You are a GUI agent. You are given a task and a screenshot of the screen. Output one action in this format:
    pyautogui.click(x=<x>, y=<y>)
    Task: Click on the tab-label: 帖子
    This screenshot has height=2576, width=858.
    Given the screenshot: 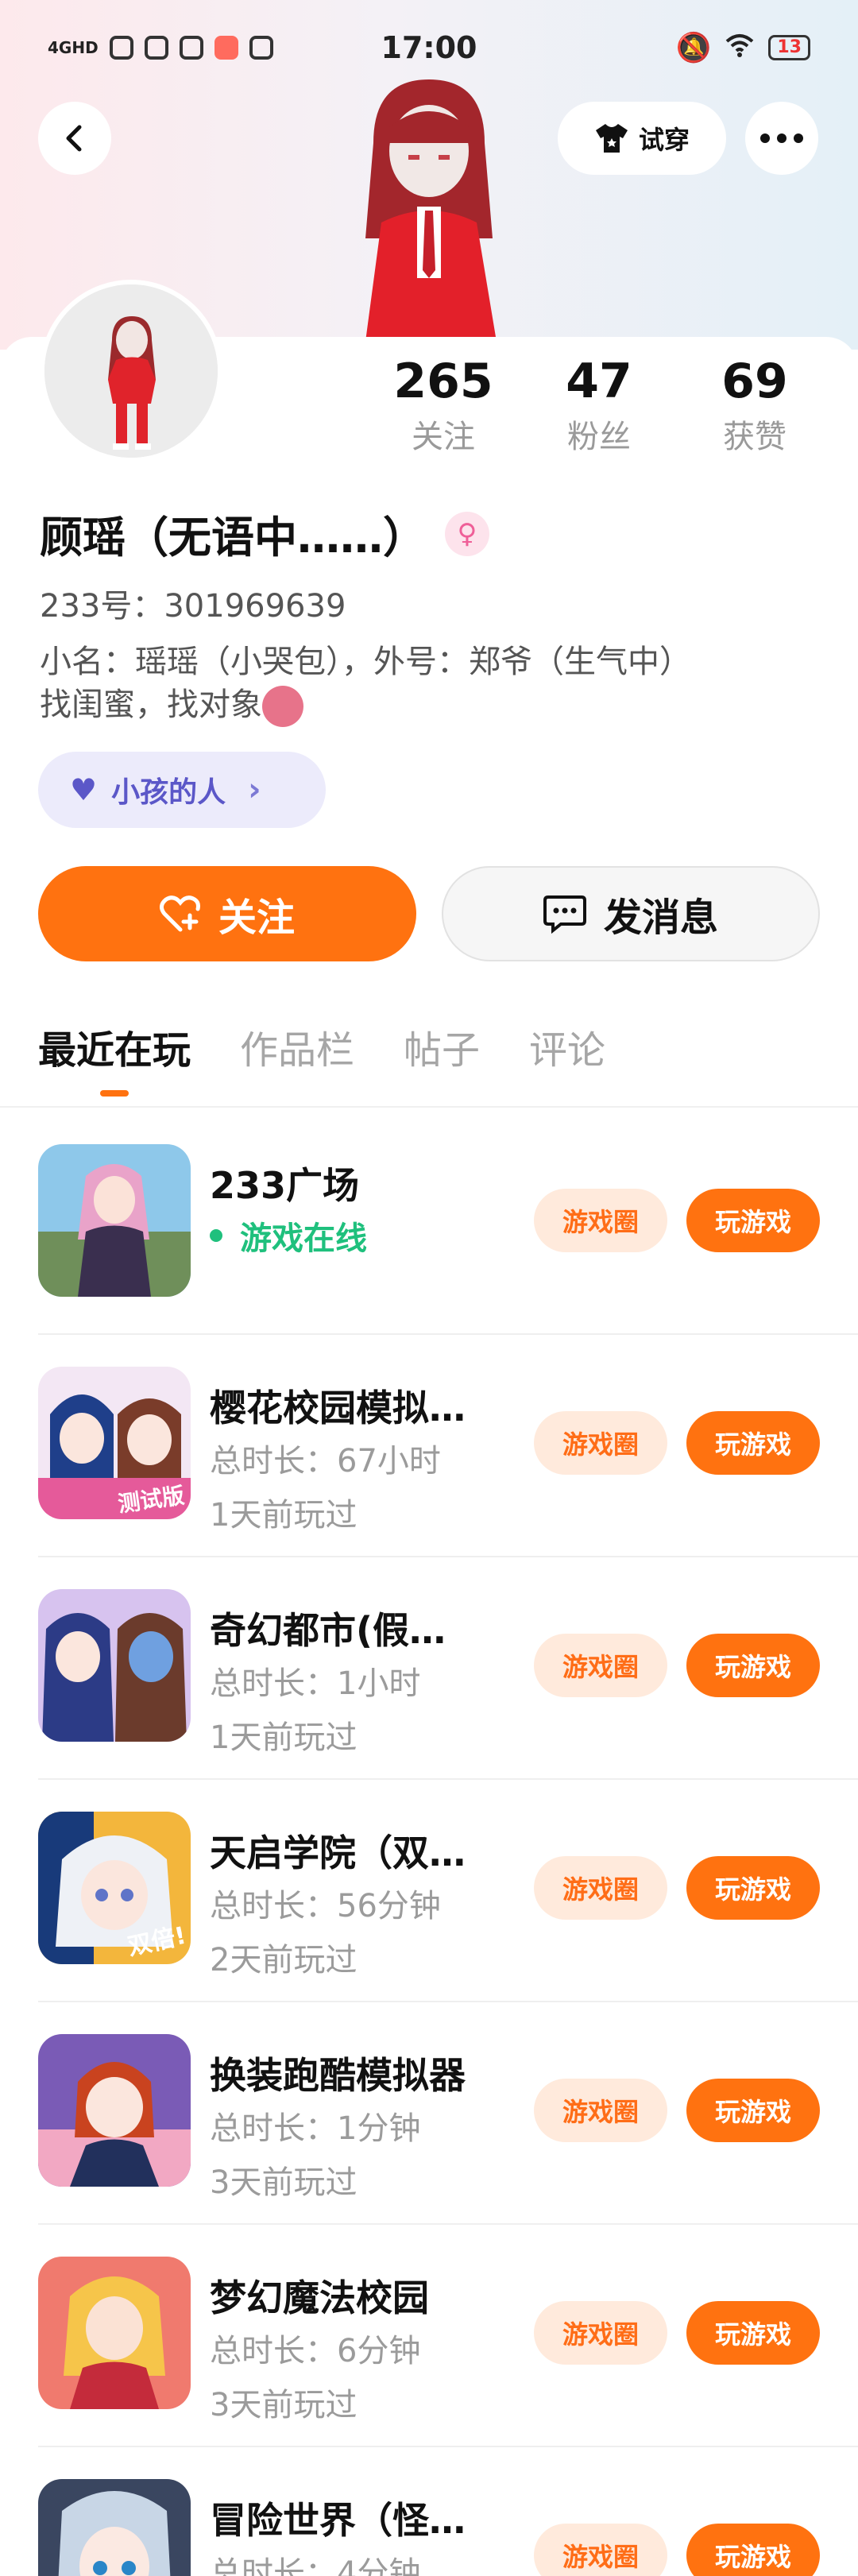 What is the action you would take?
    pyautogui.click(x=442, y=1050)
    